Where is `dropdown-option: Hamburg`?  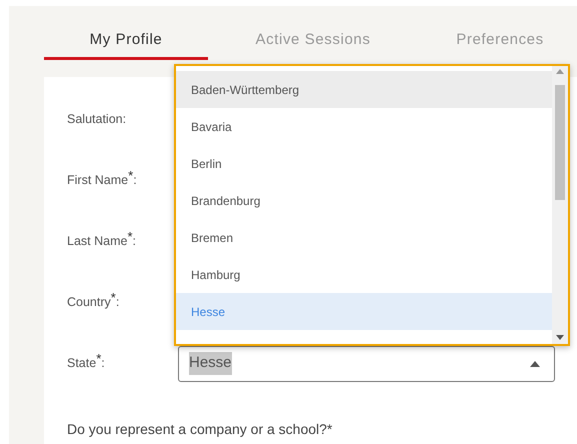
dropdown-option: Hamburg is located at coordinates (364, 274).